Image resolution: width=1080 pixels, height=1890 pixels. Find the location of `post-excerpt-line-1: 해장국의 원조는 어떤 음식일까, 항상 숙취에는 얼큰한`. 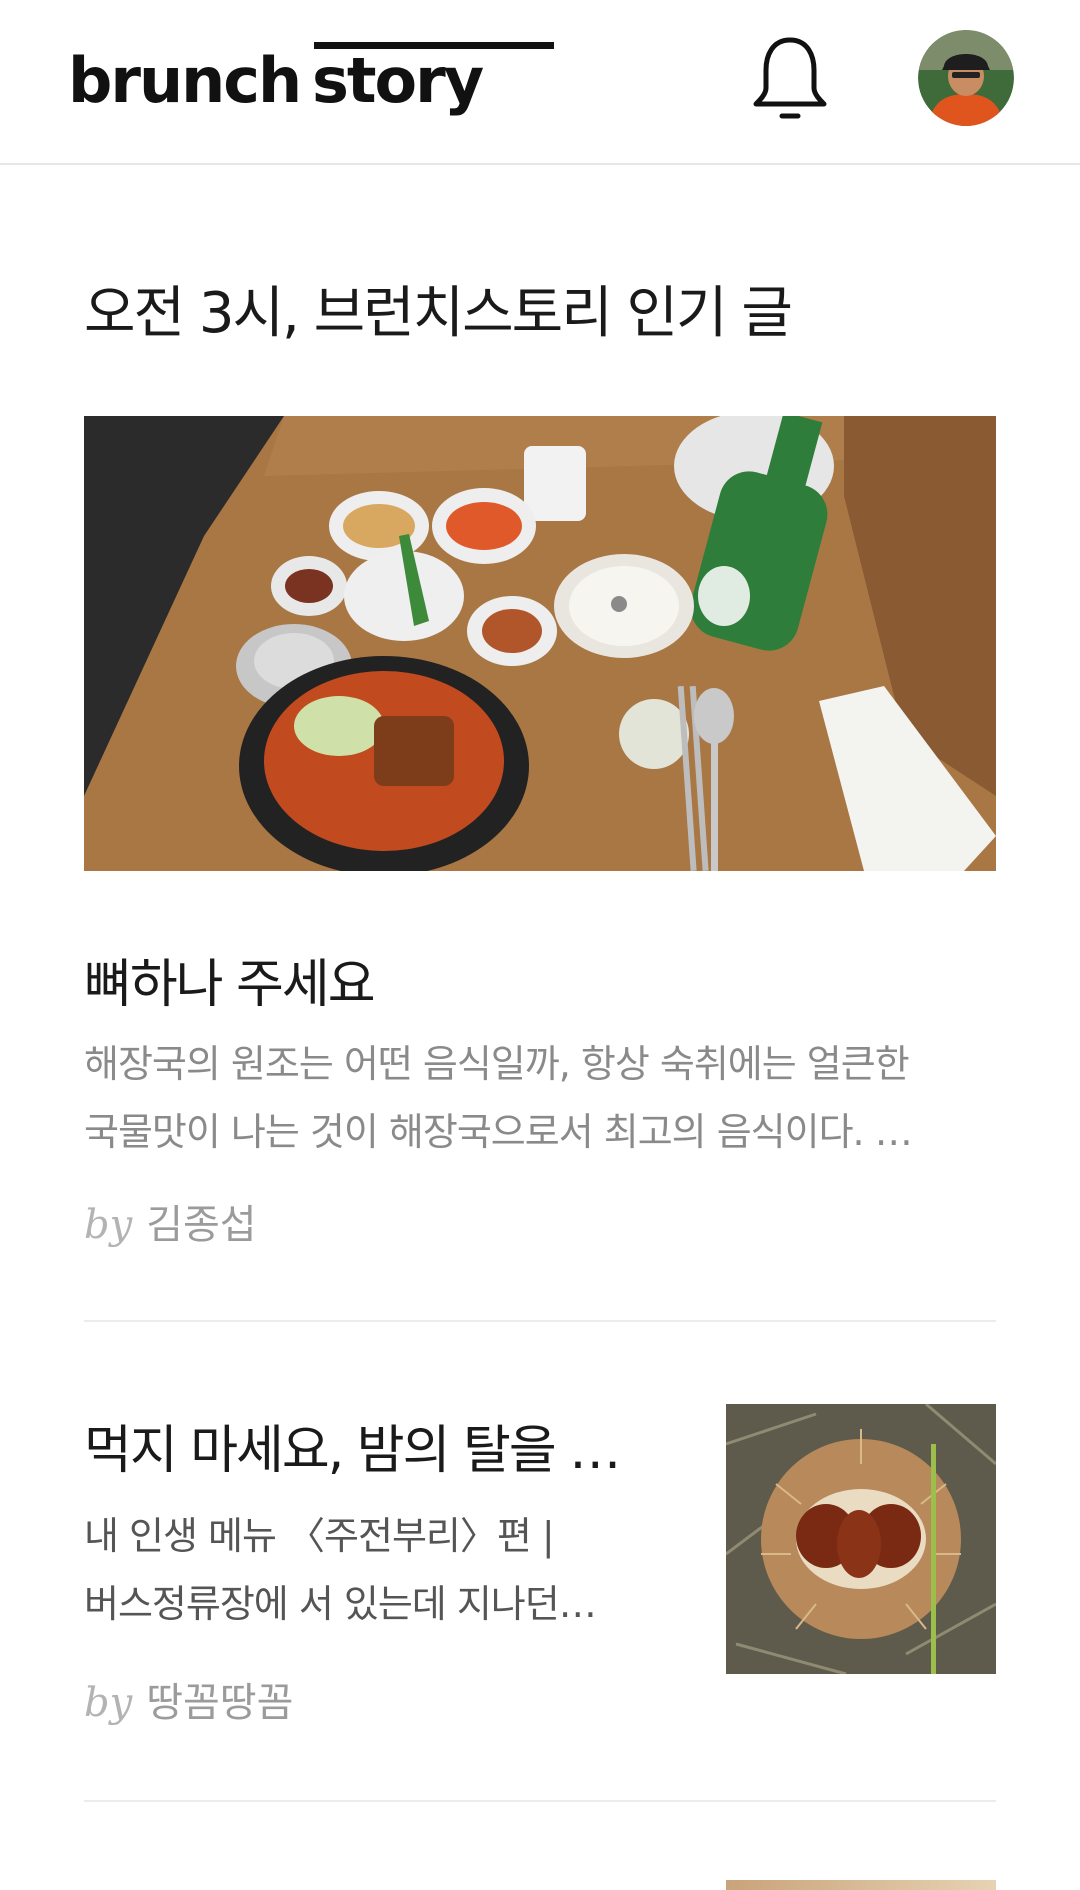

post-excerpt-line-1: 해장국의 원조는 어떤 음식일까, 항상 숙취에는 얼큰한 is located at coordinates (497, 1064).